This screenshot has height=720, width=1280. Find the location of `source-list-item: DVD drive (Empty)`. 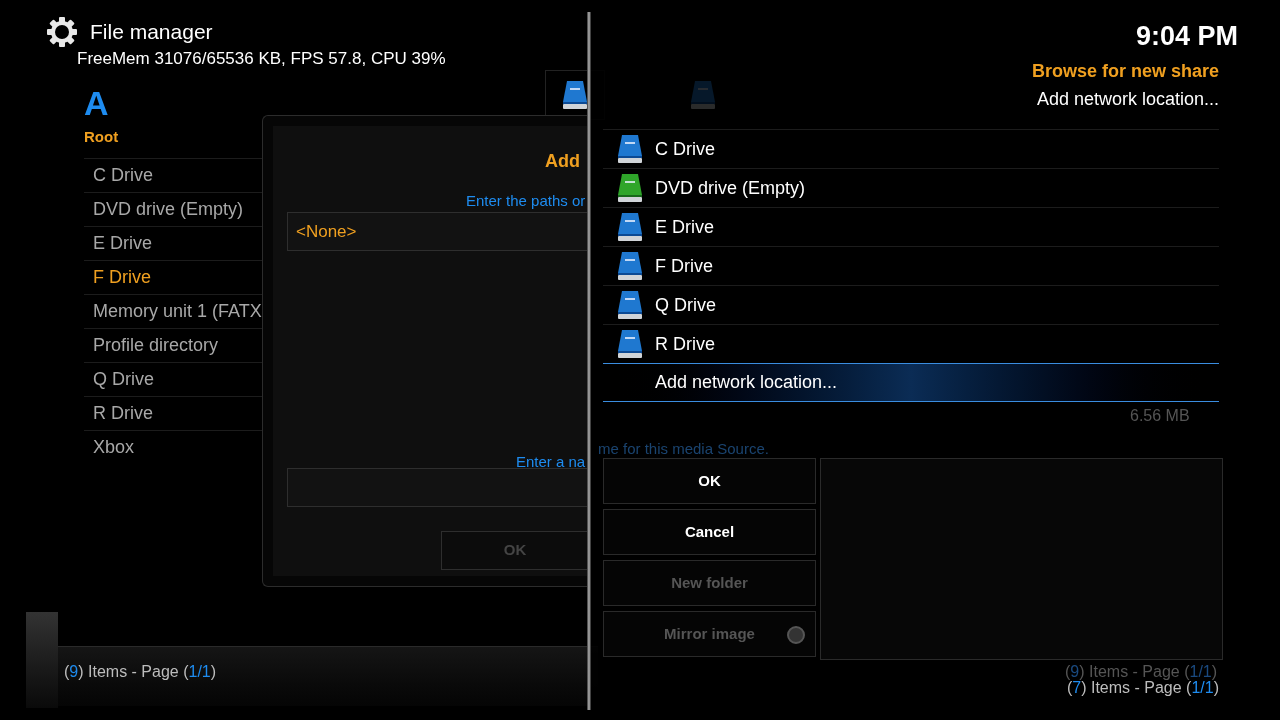

source-list-item: DVD drive (Empty) is located at coordinates (911, 187).